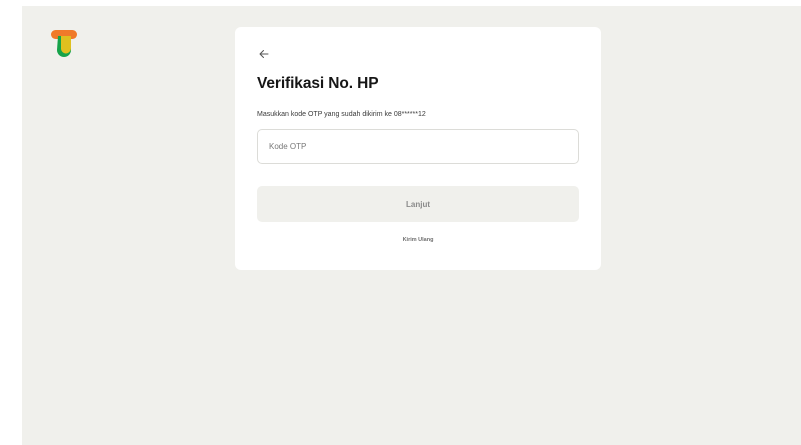 This screenshot has height=445, width=801. What do you see at coordinates (418, 204) in the screenshot?
I see `continue-button: Lanjut` at bounding box center [418, 204].